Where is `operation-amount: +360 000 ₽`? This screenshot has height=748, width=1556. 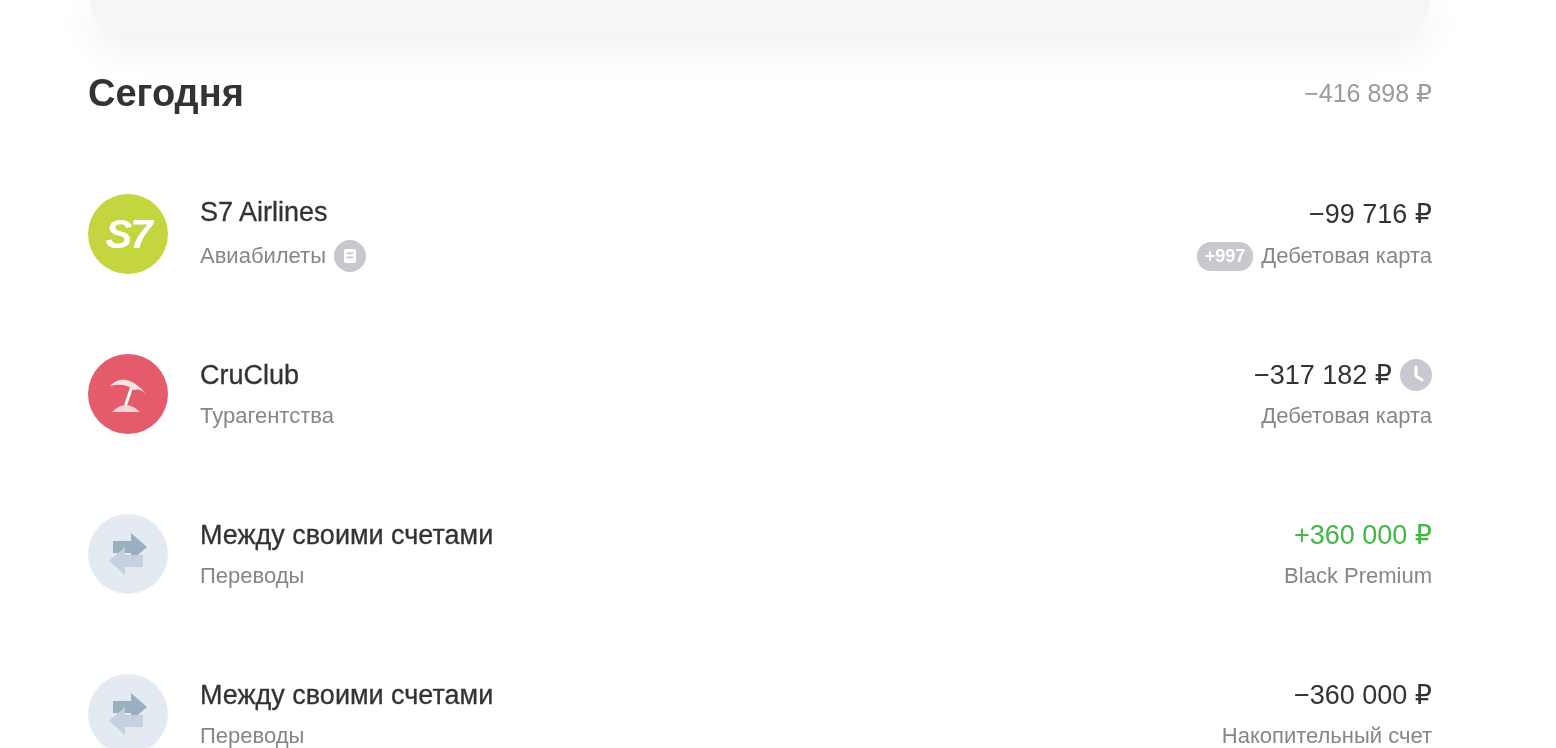 operation-amount: +360 000 ₽ is located at coordinates (1362, 535).